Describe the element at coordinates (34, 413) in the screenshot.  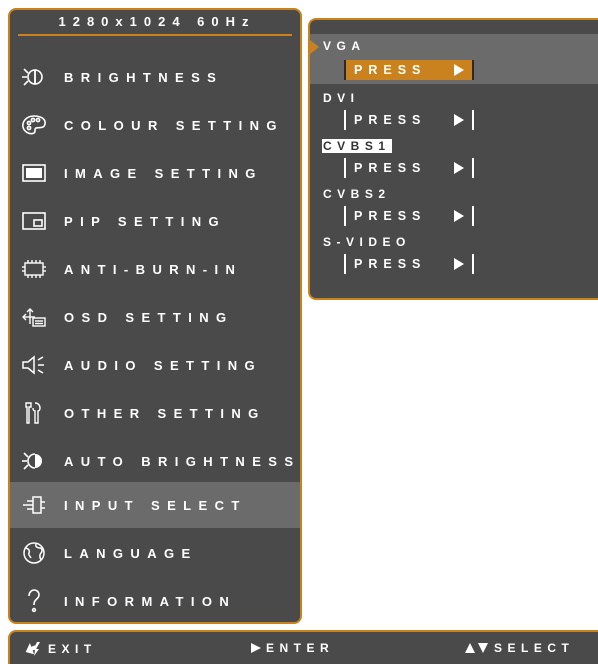
I see `tools-icon` at that location.